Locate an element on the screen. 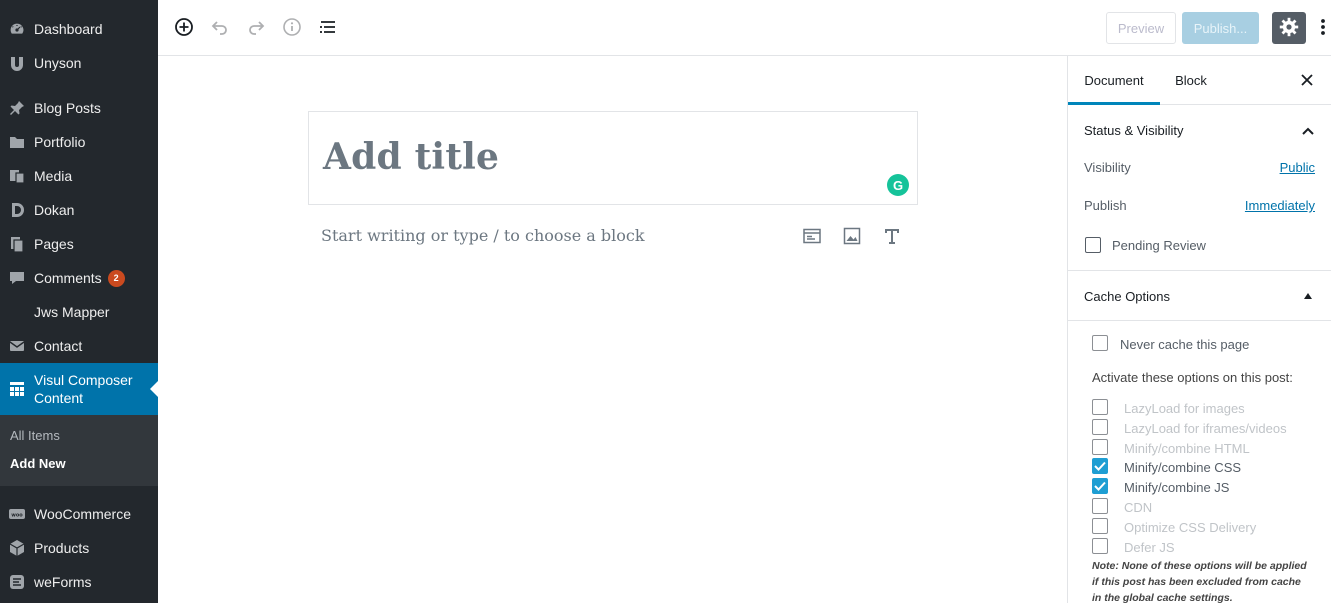 This screenshot has width=1331, height=603. menu-item-woocommerce: woo WooCommerce is located at coordinates (79, 514).